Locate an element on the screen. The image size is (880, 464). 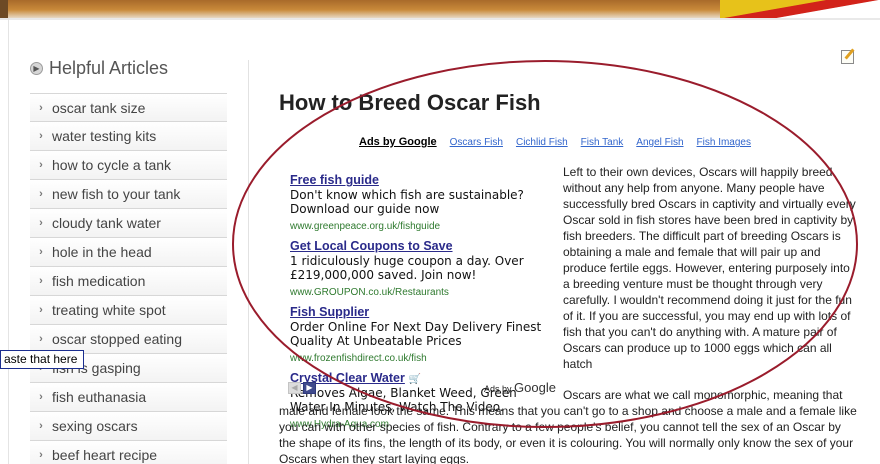
sidebar-item: › new fish to your tank is located at coordinates (128, 194).